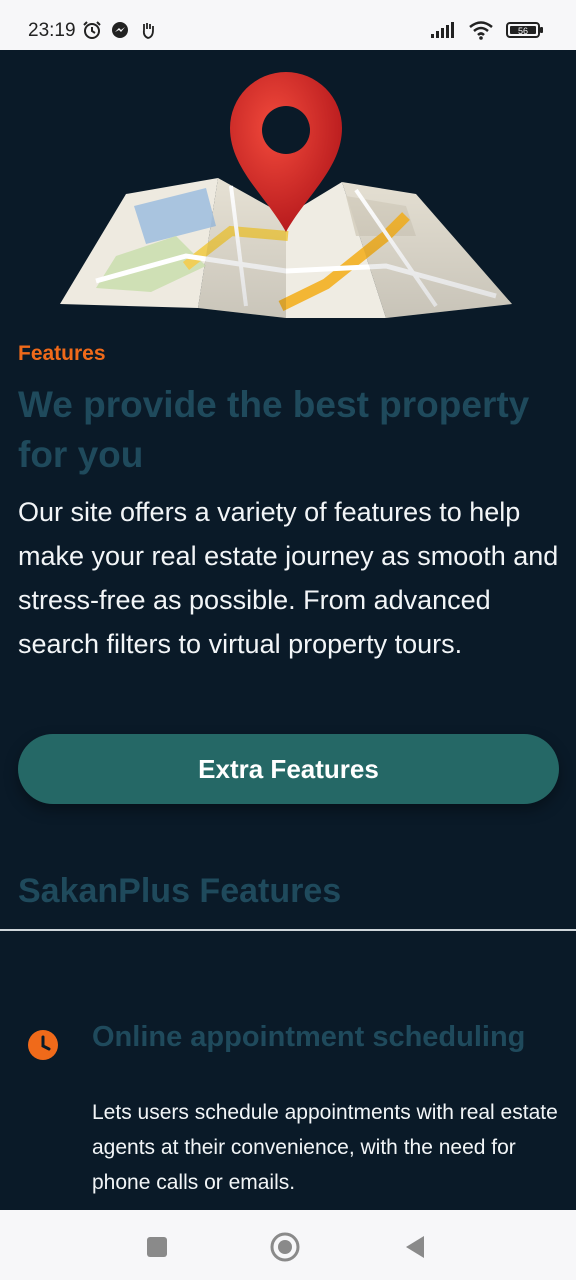 The width and height of the screenshot is (576, 1280). Describe the element at coordinates (274, 429) in the screenshot. I see `page-headline: We provide the best property for you` at that location.